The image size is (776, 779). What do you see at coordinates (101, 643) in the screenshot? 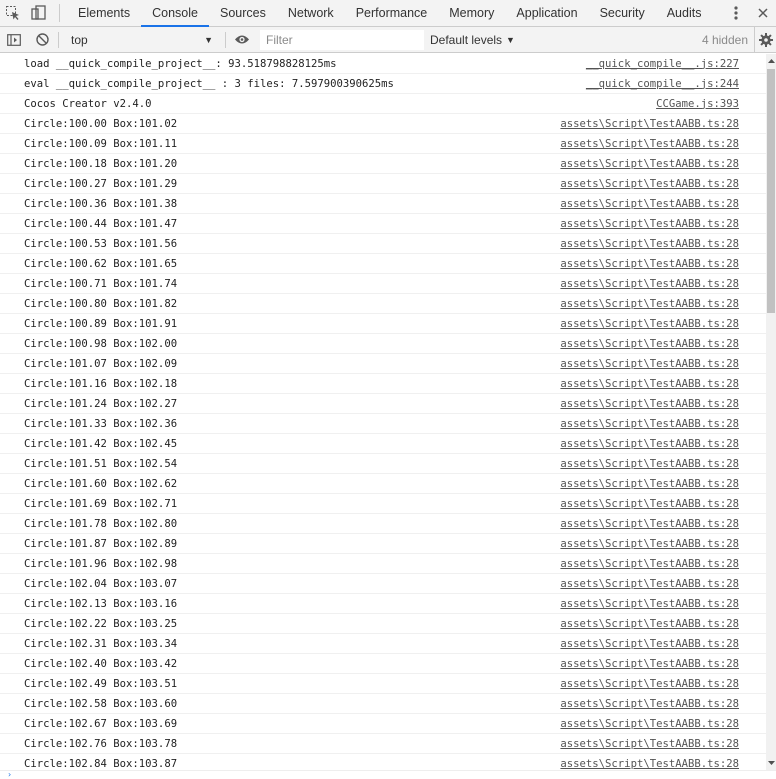
I see `message-text: Circle:102.31 Box:103.34` at bounding box center [101, 643].